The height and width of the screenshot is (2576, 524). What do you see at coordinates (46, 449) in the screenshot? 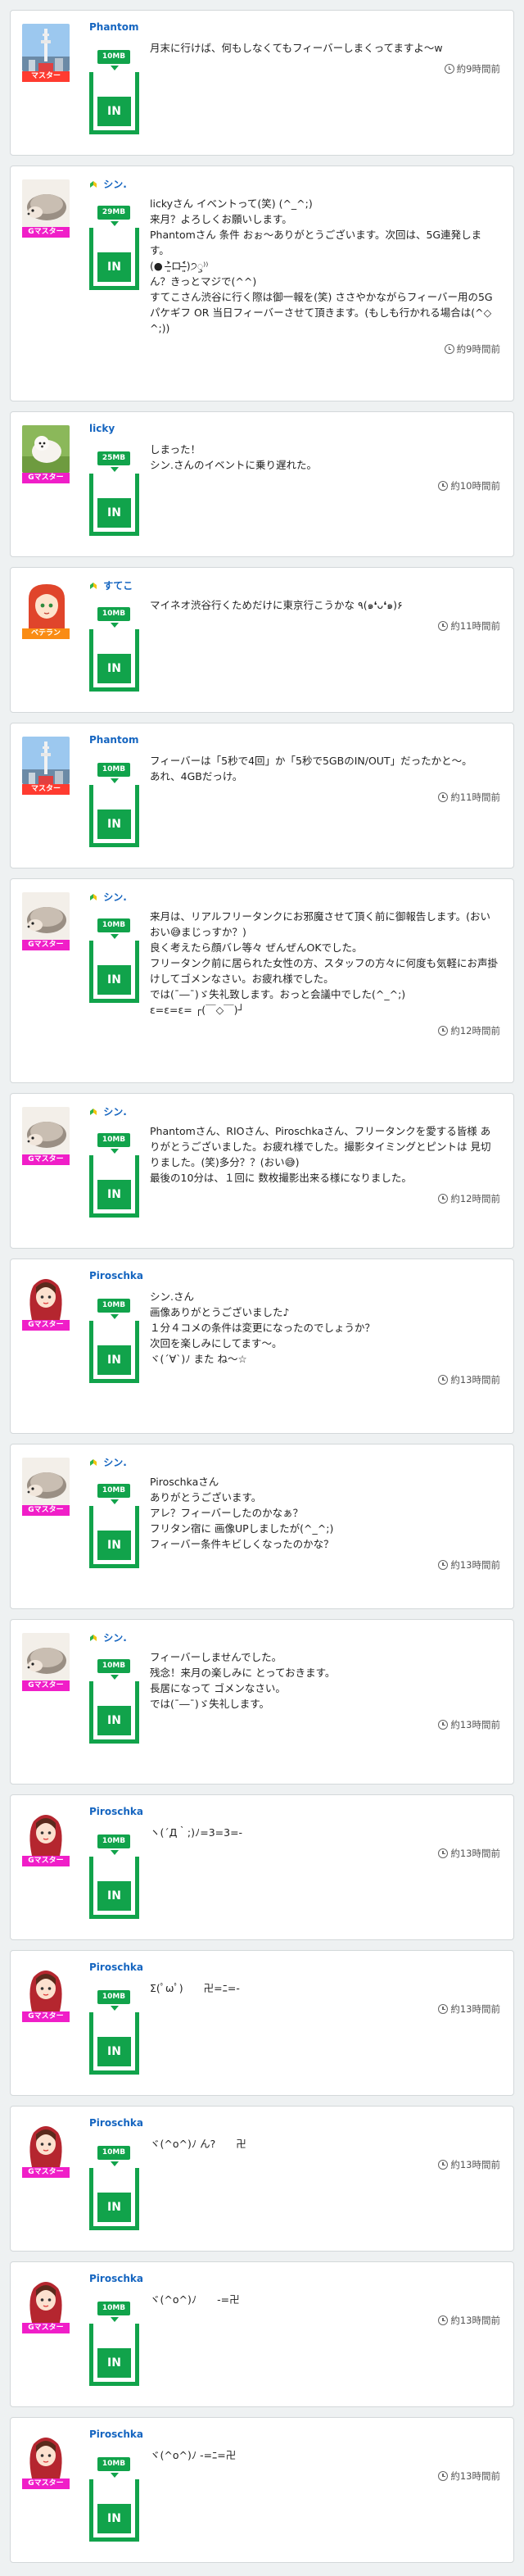
I see `dog-avatar` at bounding box center [46, 449].